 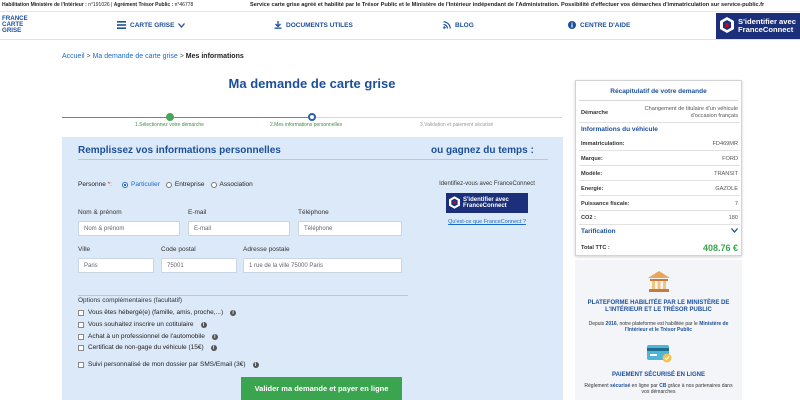 What do you see at coordinates (726, 188) in the screenshot?
I see `summary-value: GAZOLE` at bounding box center [726, 188].